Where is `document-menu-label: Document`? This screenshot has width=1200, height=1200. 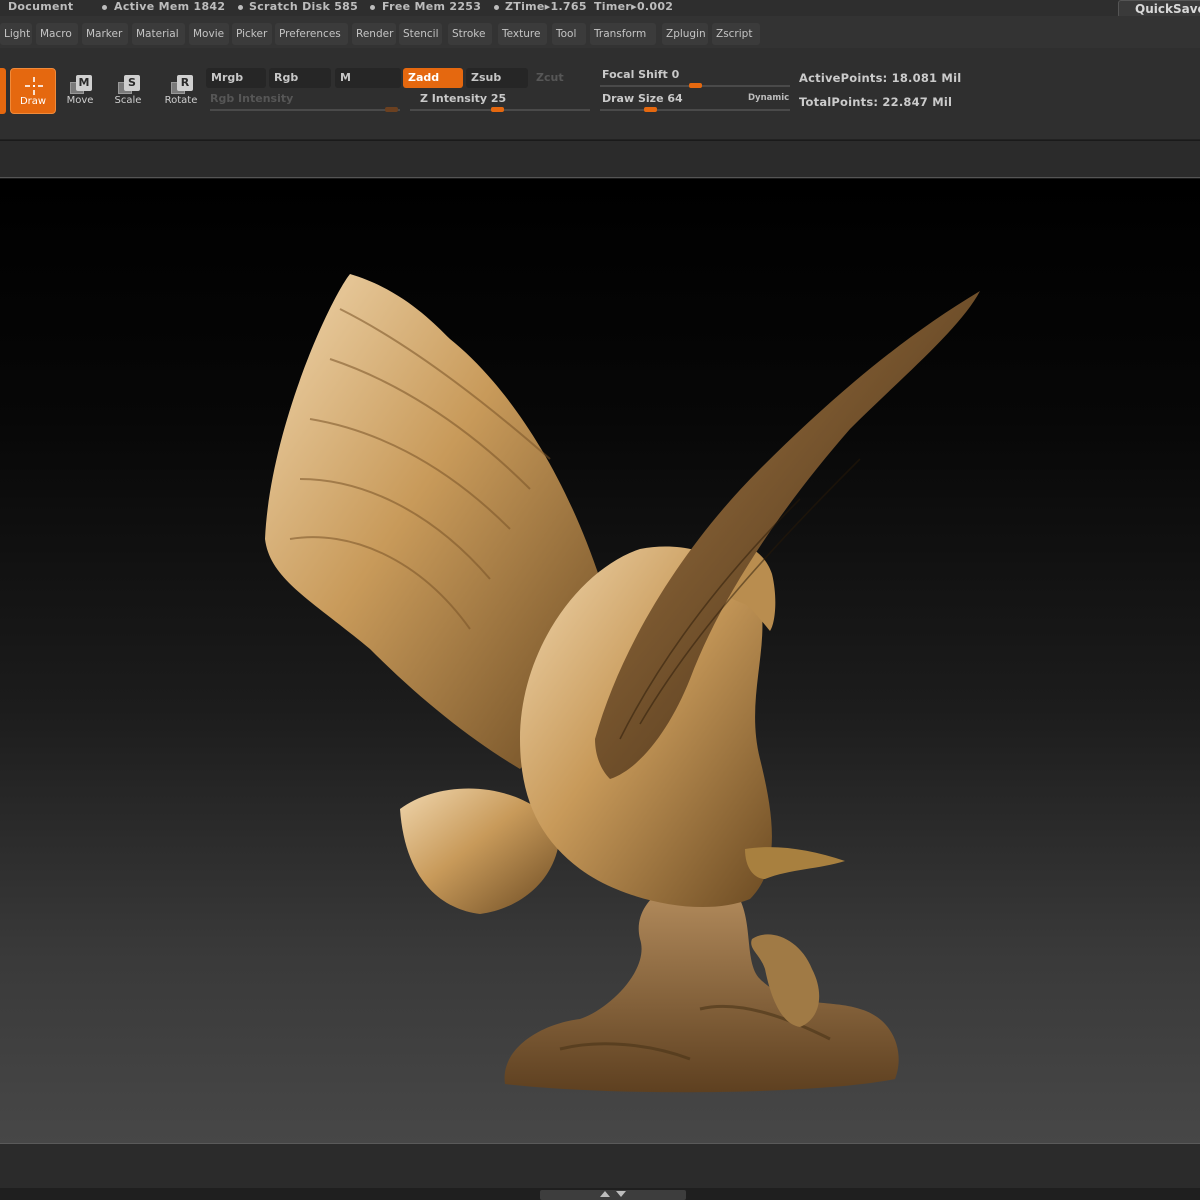
document-menu-label: Document is located at coordinates (40, 6).